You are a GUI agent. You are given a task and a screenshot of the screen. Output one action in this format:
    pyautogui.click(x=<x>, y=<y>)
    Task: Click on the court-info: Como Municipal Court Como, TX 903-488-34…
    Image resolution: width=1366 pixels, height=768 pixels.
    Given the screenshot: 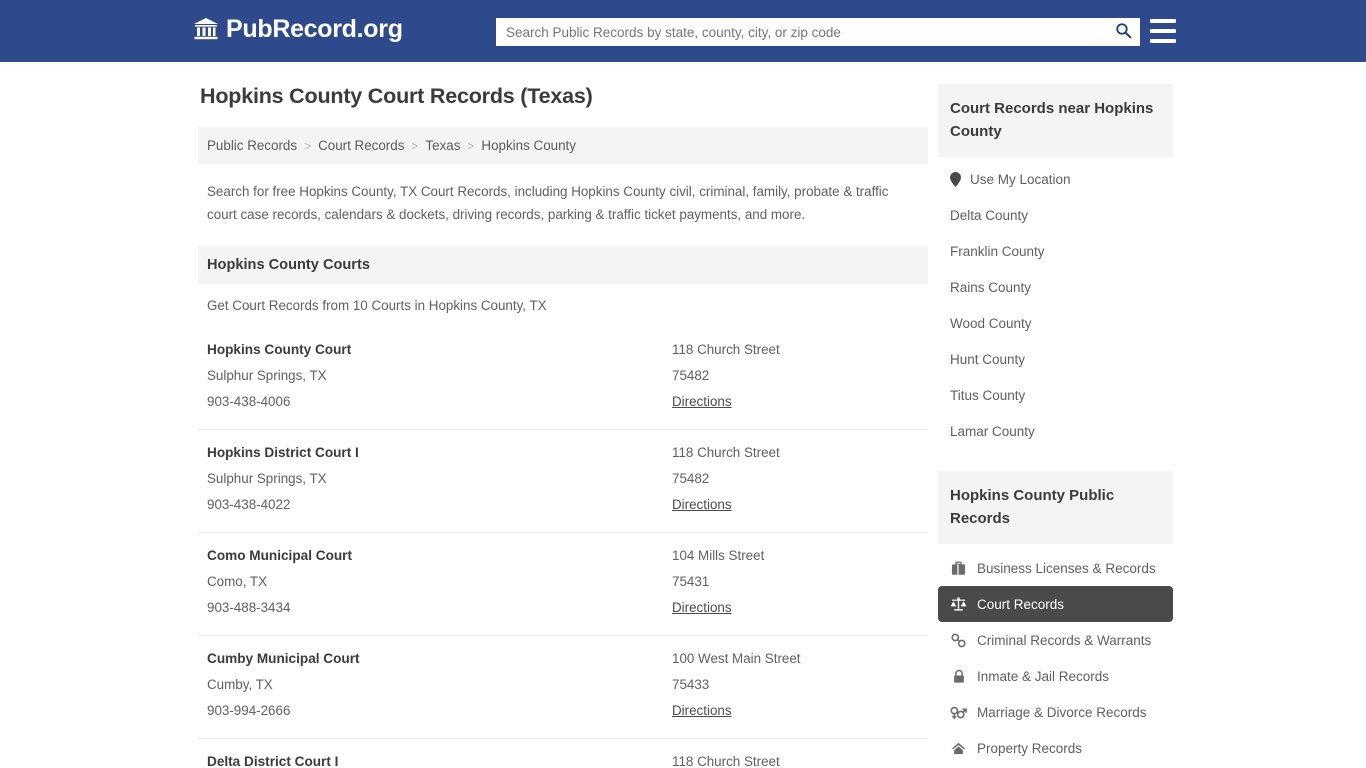 What is the action you would take?
    pyautogui.click(x=439, y=582)
    